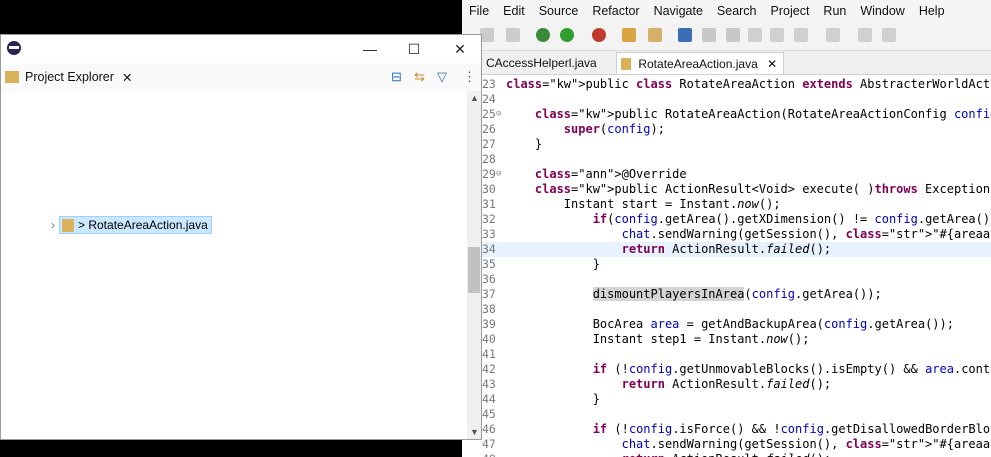 Image resolution: width=991 pixels, height=457 pixels. Describe the element at coordinates (615, 11) in the screenshot. I see `menu-refactor: Refactor` at that location.